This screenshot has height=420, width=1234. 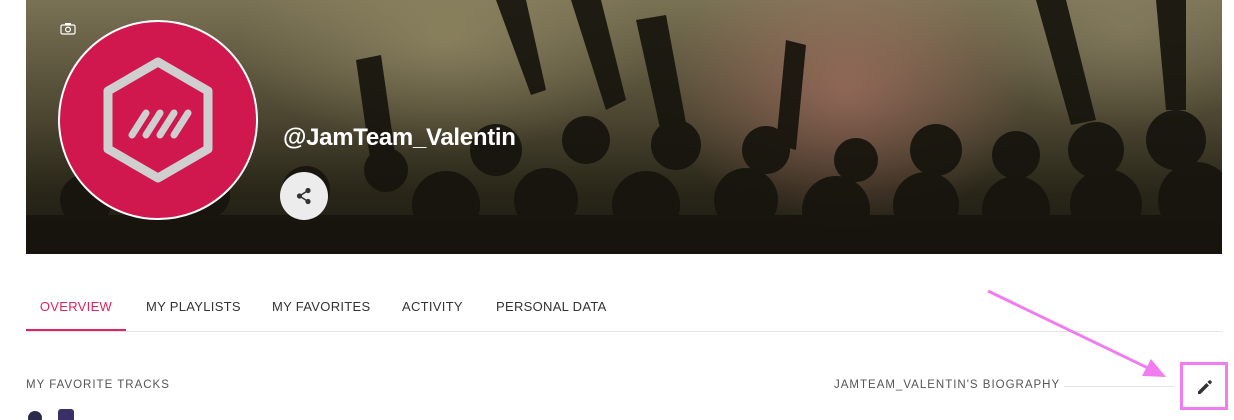 I want to click on tab-personal-data: PERSONAL DATA, so click(x=551, y=307).